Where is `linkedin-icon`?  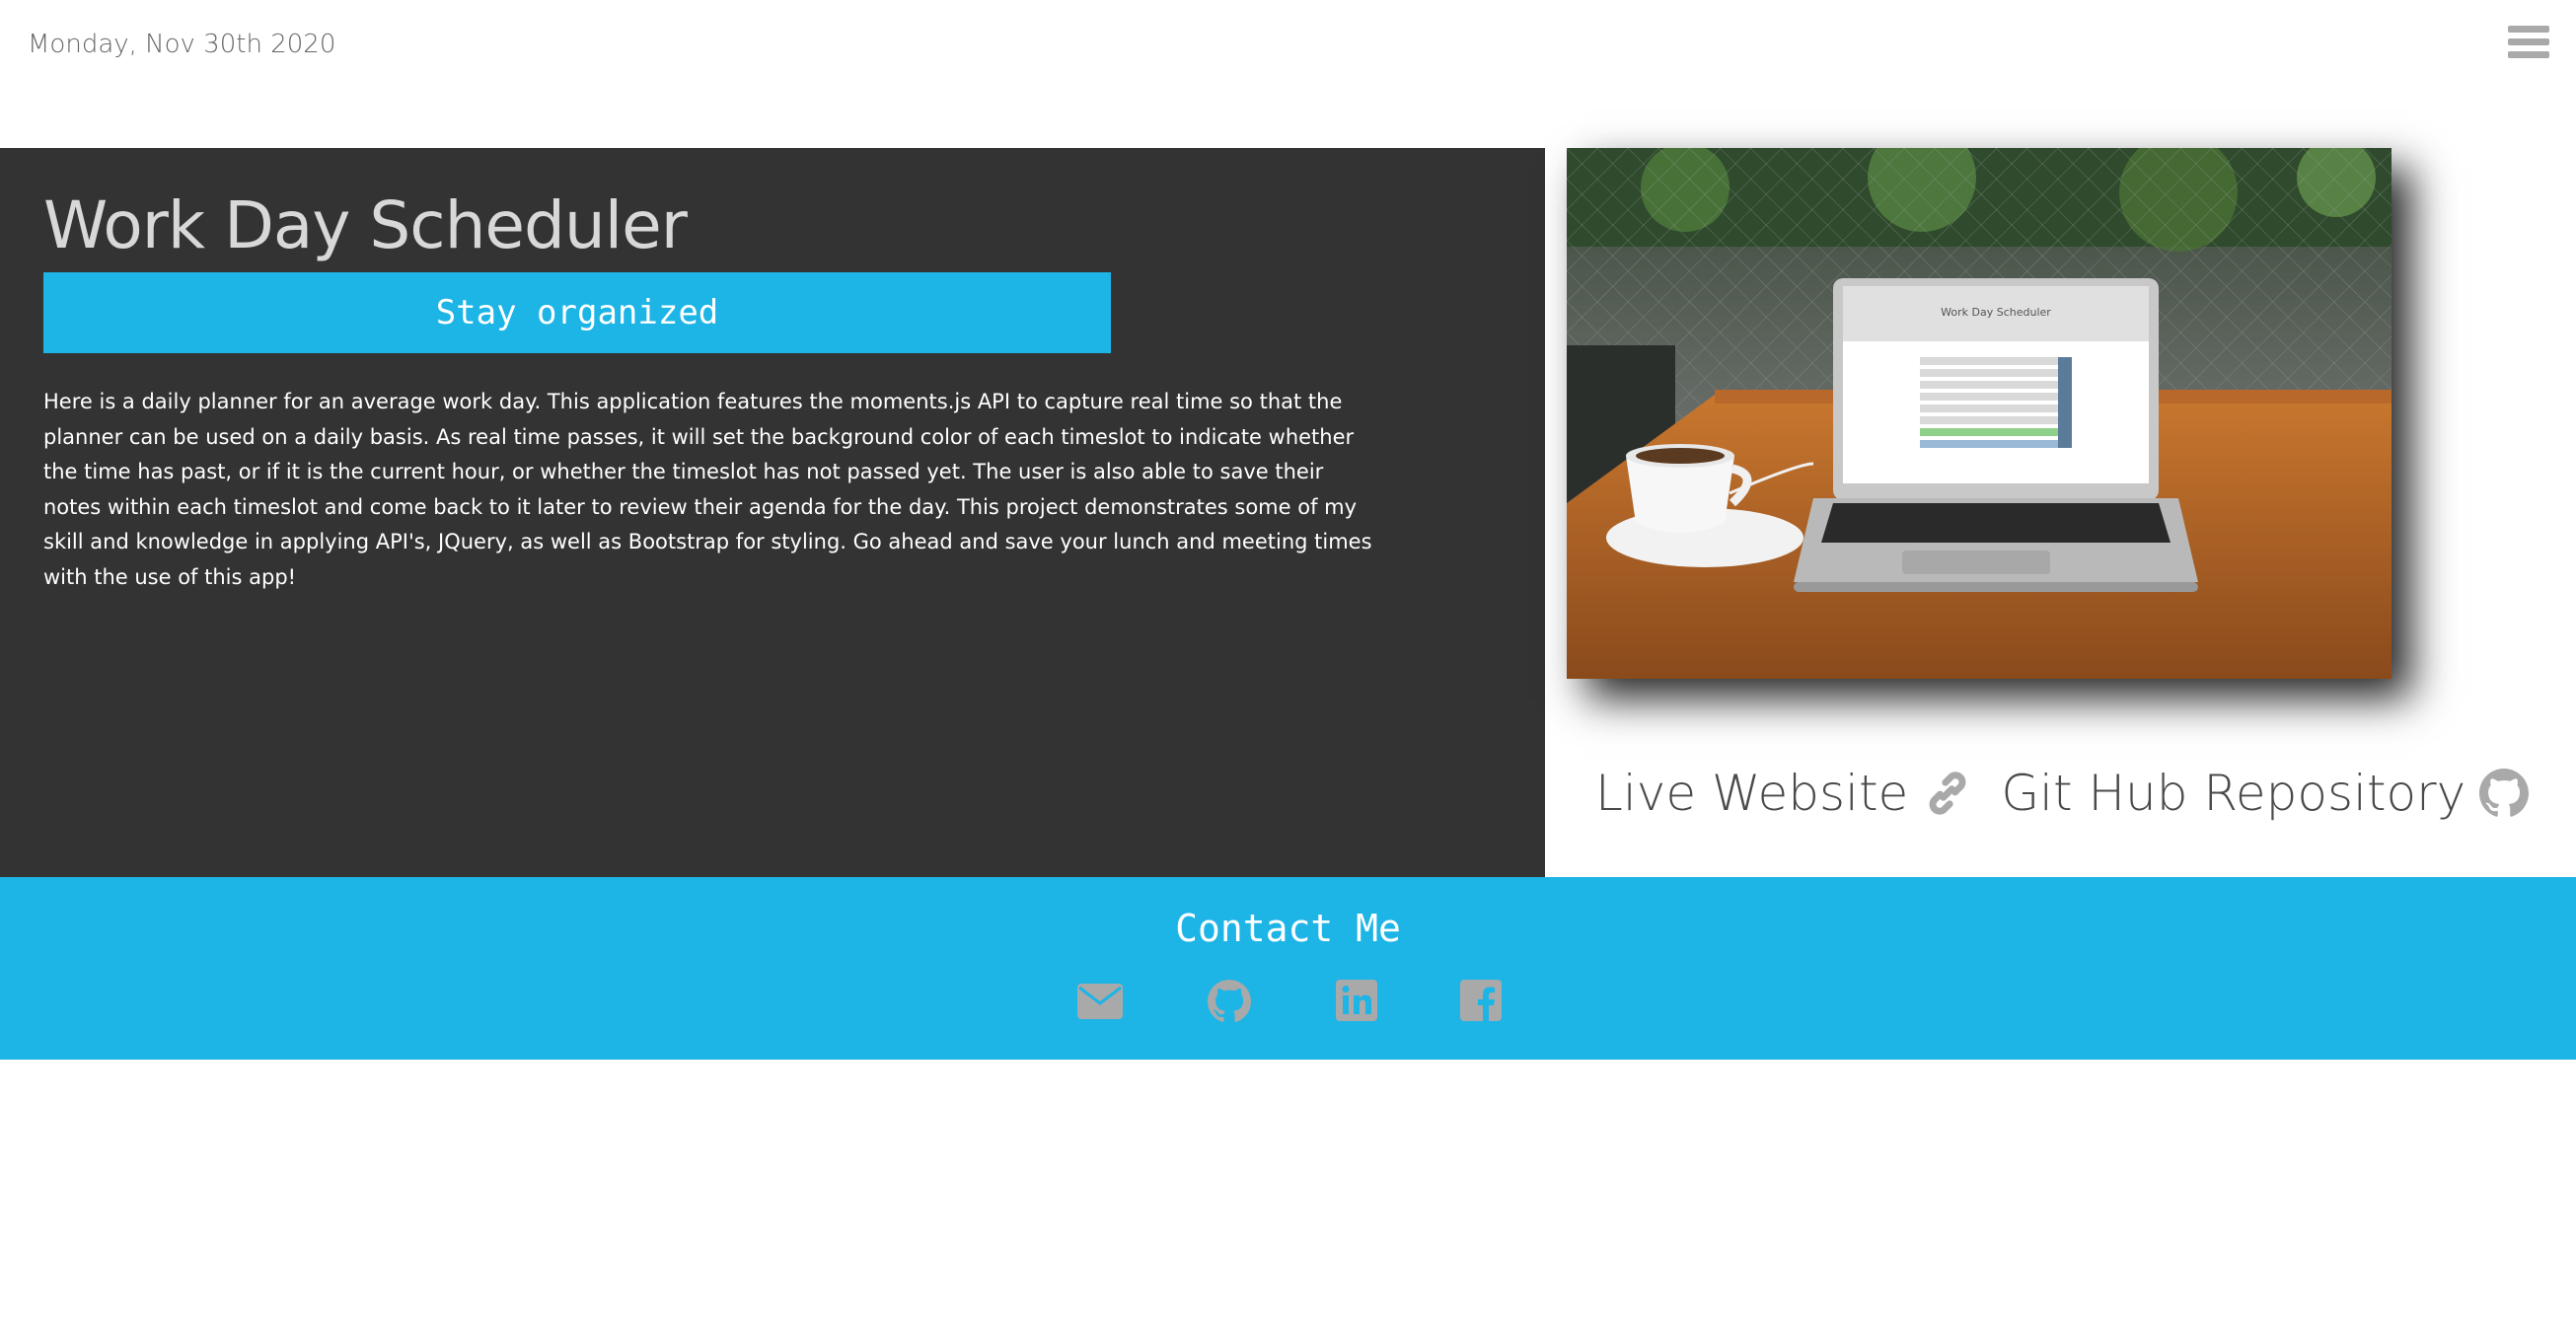
linkedin-icon is located at coordinates (1356, 1003).